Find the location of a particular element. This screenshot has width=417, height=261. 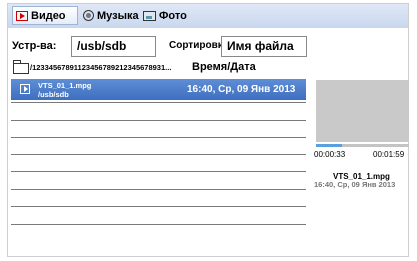

photo-icon is located at coordinates (149, 15).